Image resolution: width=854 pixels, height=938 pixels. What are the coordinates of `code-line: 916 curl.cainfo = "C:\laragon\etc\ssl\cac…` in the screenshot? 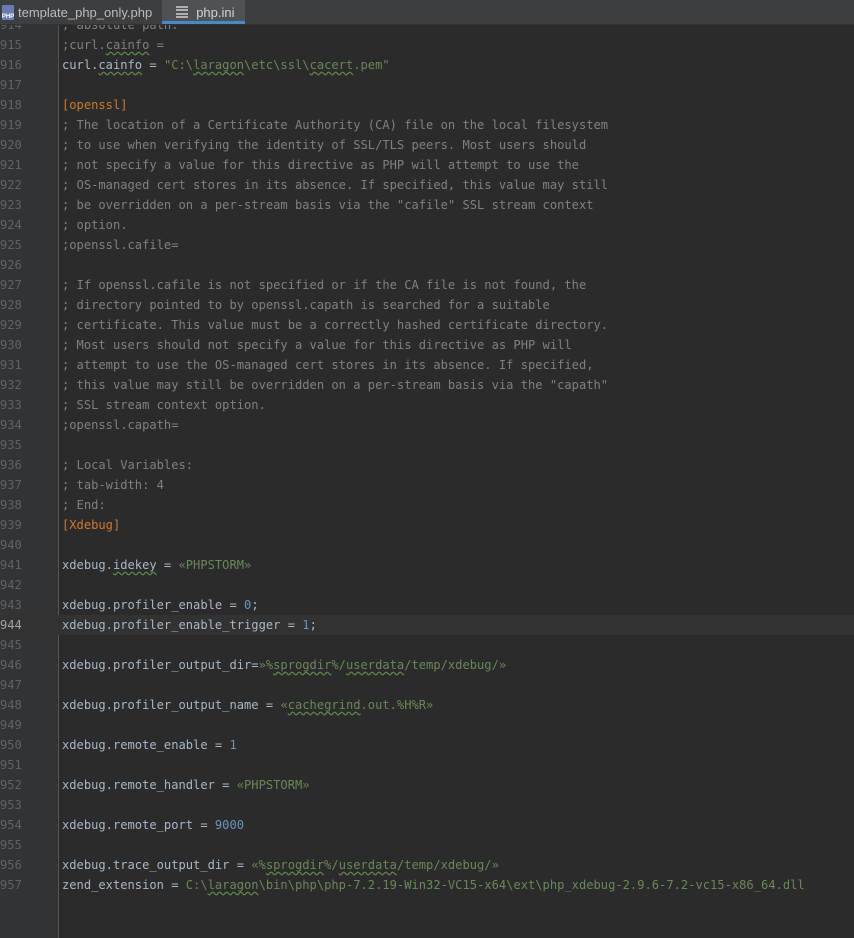 It's located at (427, 65).